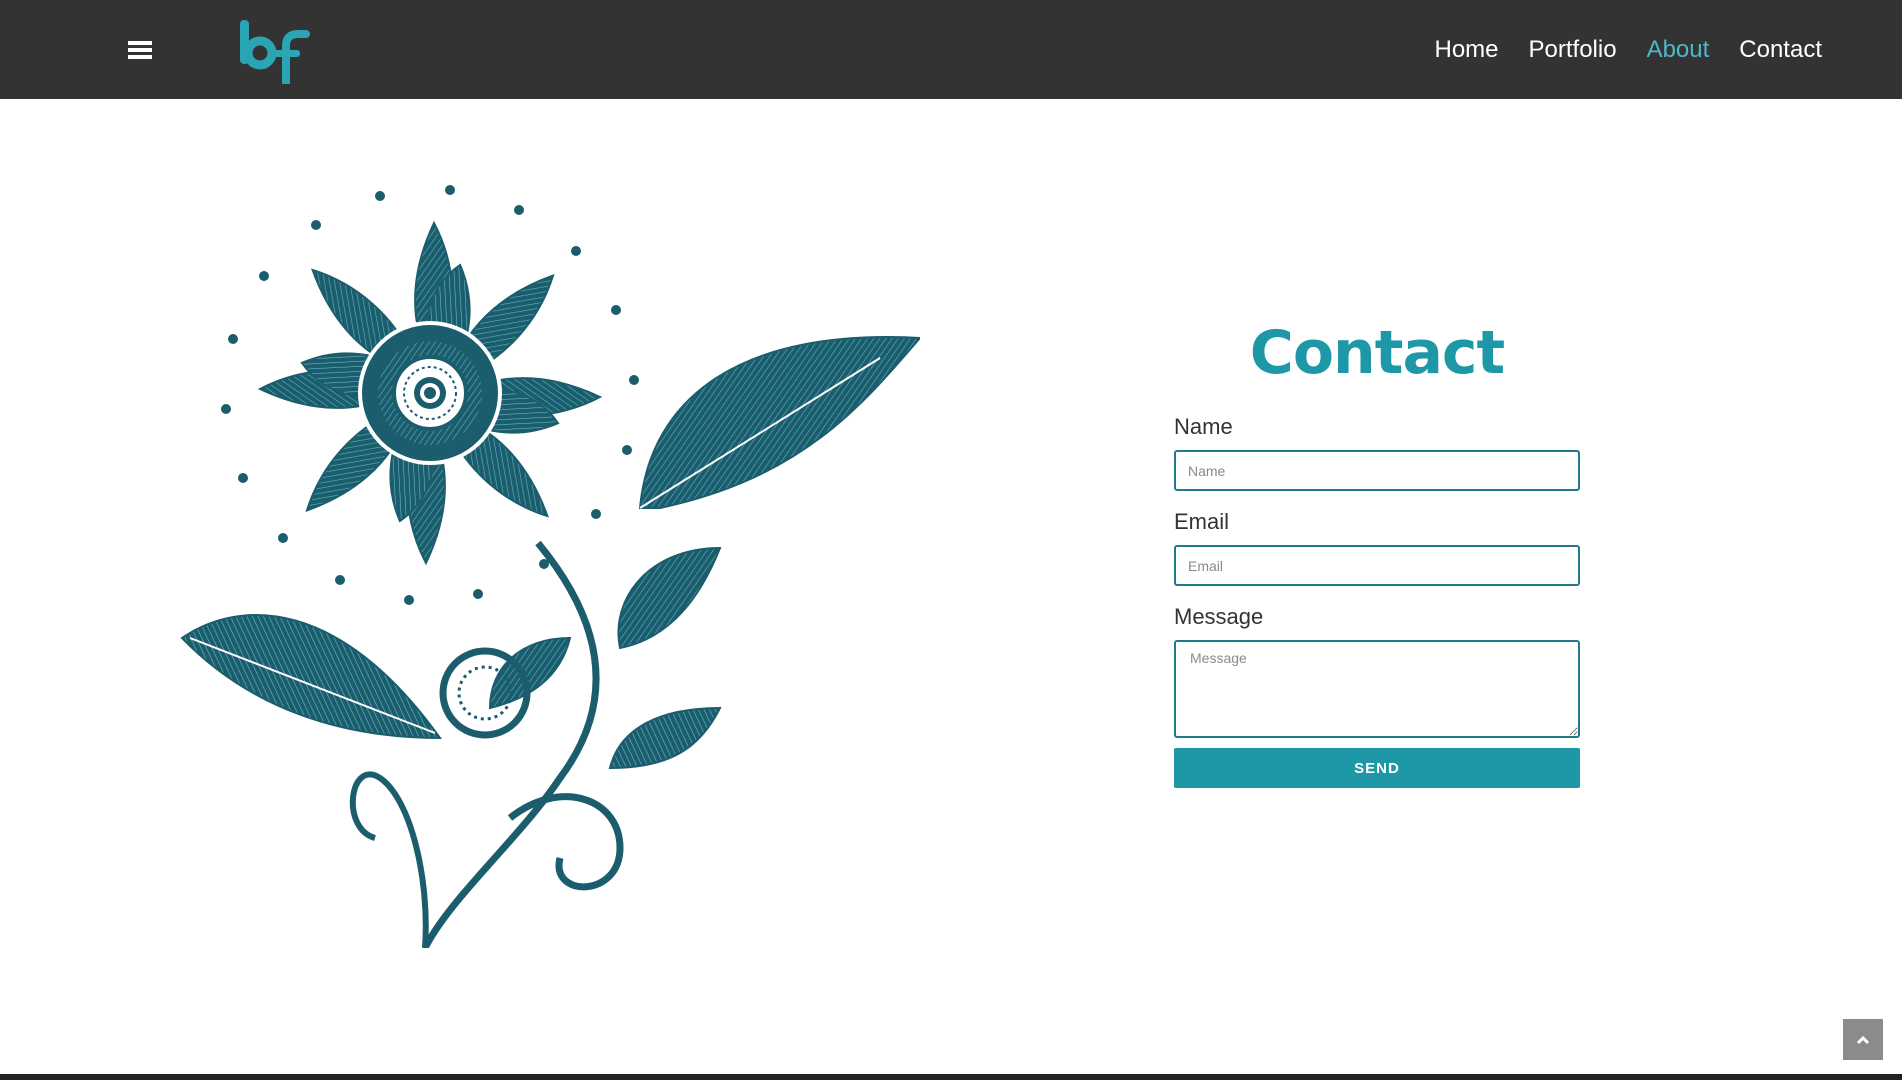 The image size is (1902, 1080). I want to click on nav-portfolio: Portfolio, so click(1573, 50).